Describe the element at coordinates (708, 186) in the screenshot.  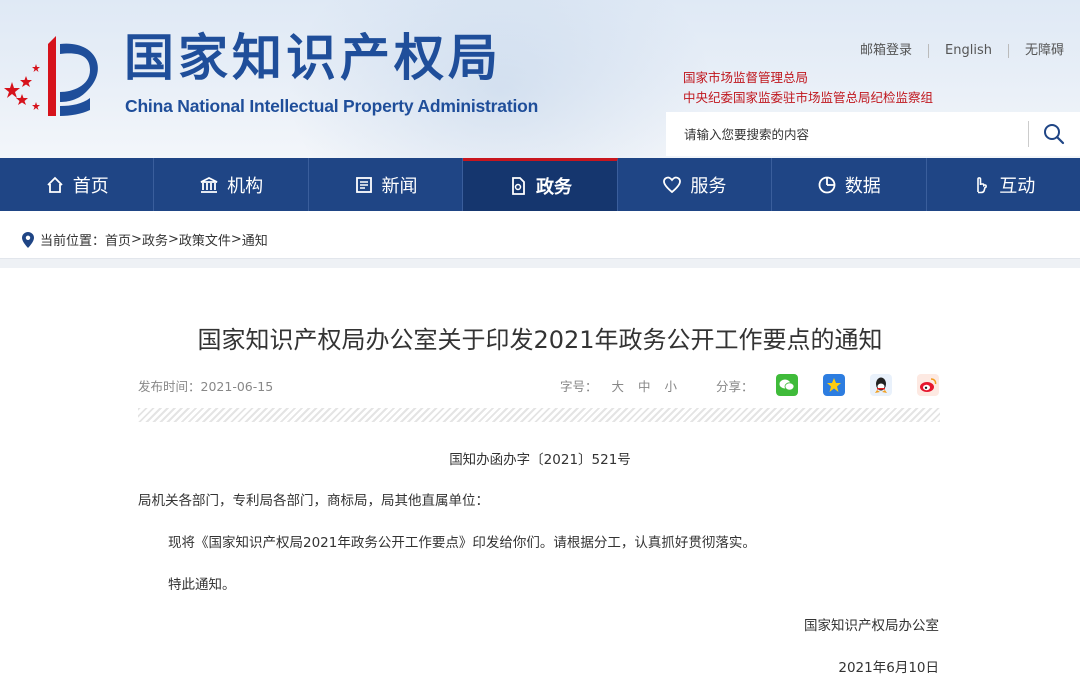
I see `nav-label-services: 服务` at that location.